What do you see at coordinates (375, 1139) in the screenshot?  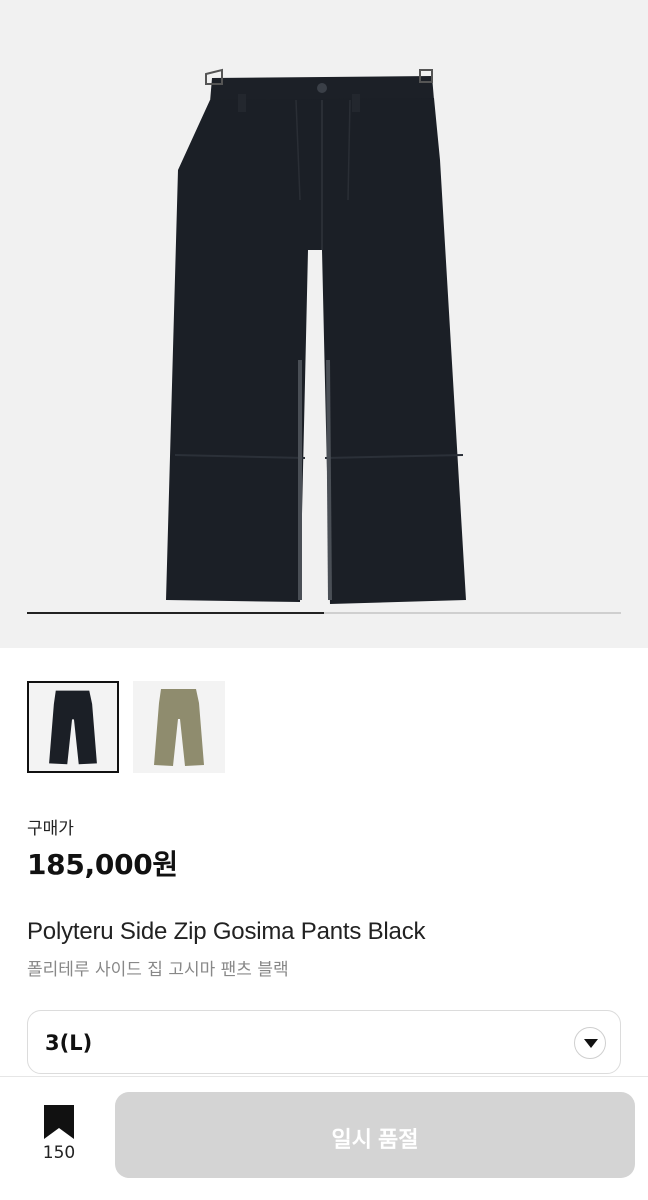 I see `sold-out-label: 일시 품절` at bounding box center [375, 1139].